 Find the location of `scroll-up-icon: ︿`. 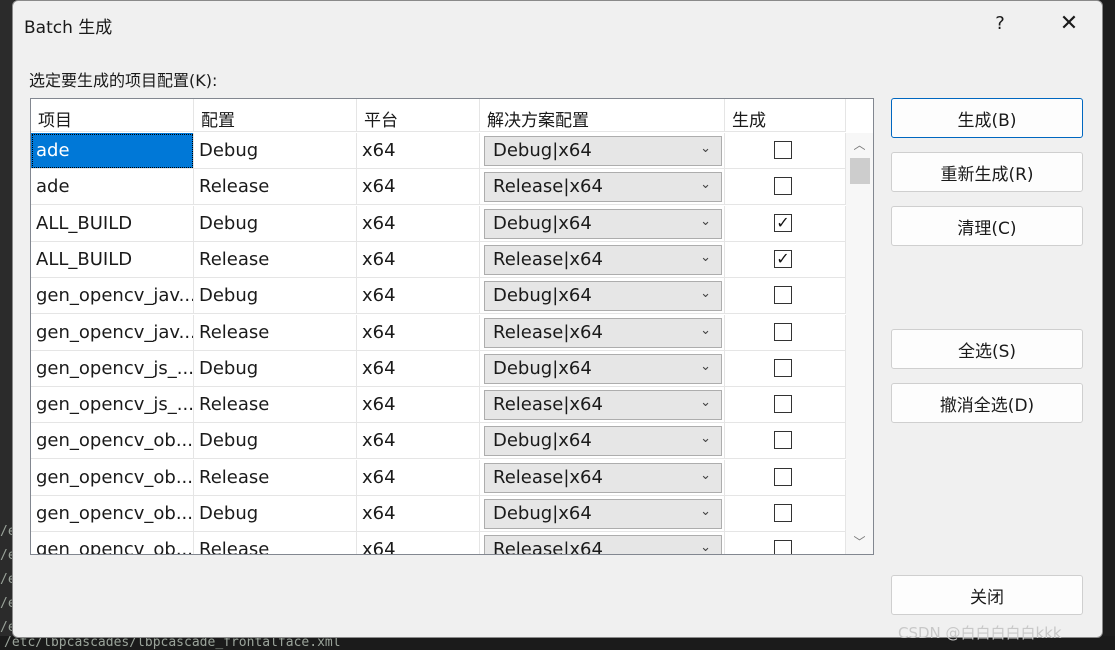

scroll-up-icon: ︿ is located at coordinates (859, 145).